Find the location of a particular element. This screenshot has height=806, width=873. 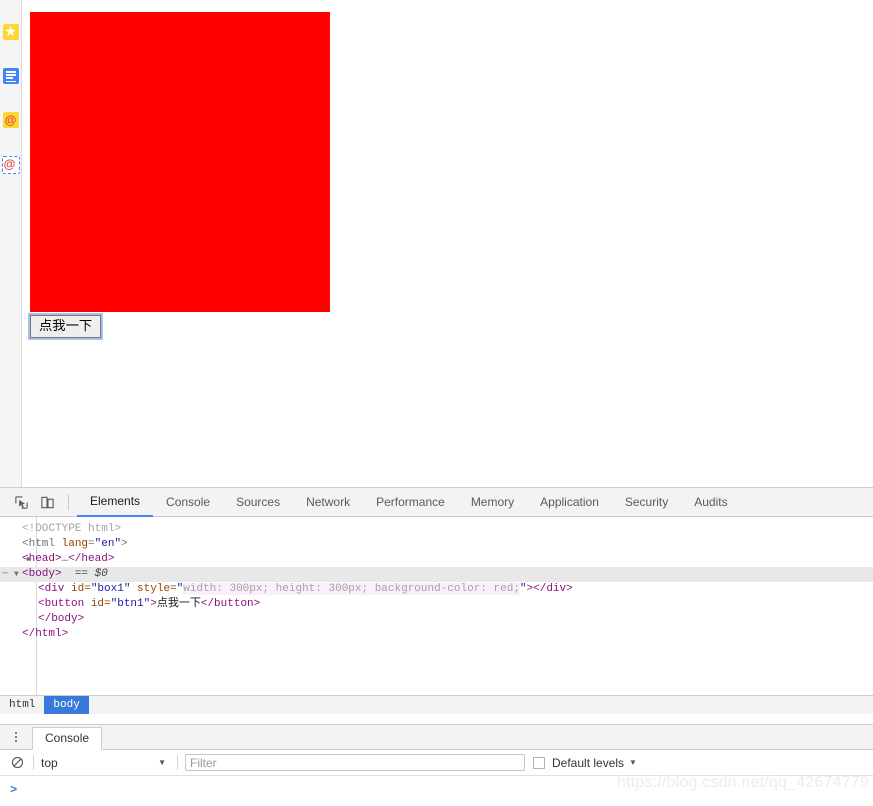

breadcrumb-item-body: body is located at coordinates (66, 705).